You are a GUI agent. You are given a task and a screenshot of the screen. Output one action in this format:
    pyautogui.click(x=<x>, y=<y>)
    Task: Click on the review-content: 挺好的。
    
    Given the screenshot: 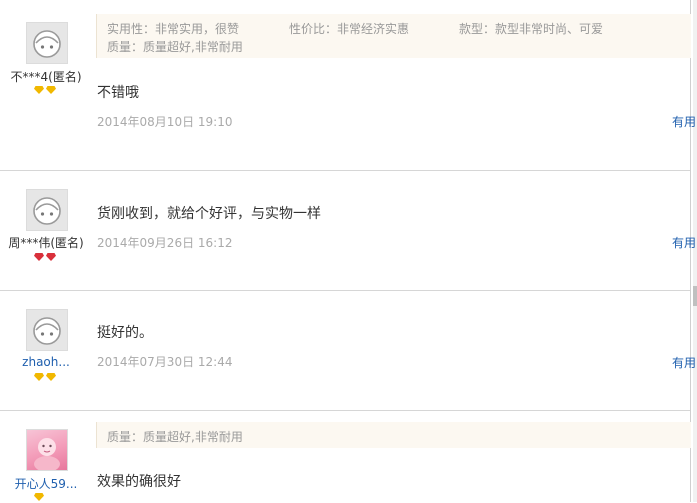 What is the action you would take?
    pyautogui.click(x=125, y=333)
    